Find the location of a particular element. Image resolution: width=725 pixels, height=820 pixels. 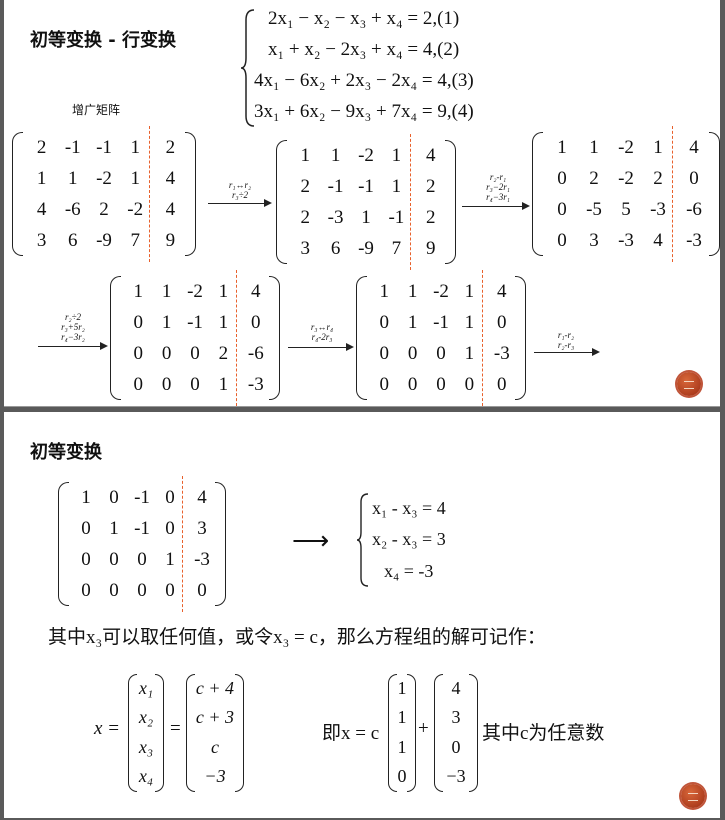

op4-label-group: r₃↔r₄ r₄-2r₃ is located at coordinates (322, 332).